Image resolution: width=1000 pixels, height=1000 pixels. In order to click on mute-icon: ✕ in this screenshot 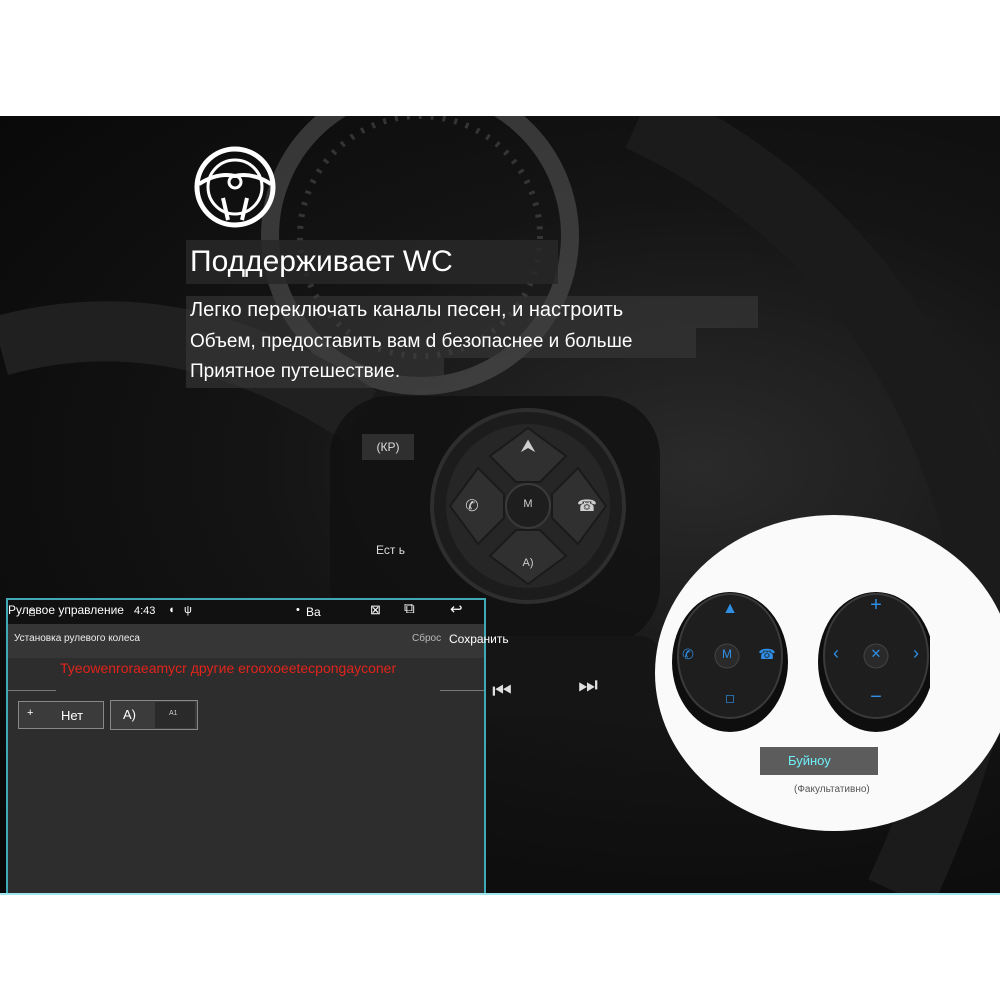, I will do `click(876, 654)`.